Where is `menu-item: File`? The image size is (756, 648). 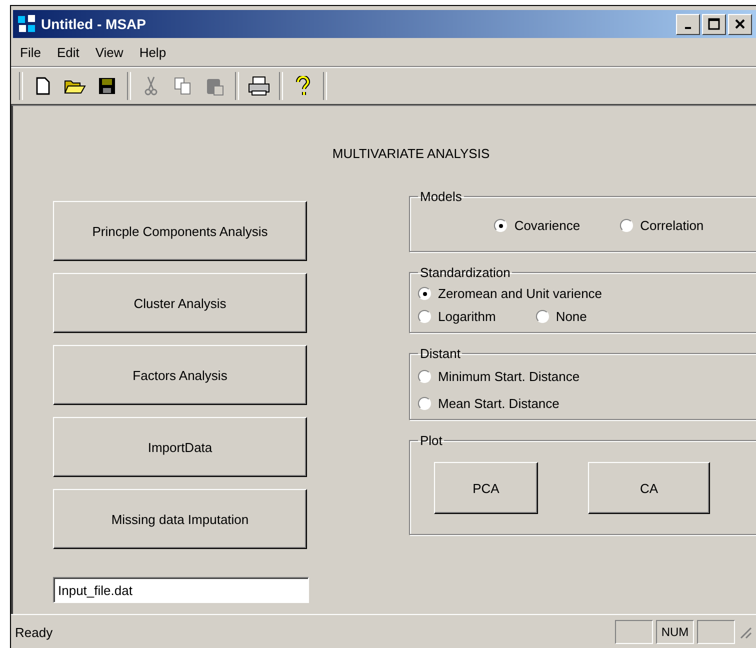
menu-item: File is located at coordinates (30, 52).